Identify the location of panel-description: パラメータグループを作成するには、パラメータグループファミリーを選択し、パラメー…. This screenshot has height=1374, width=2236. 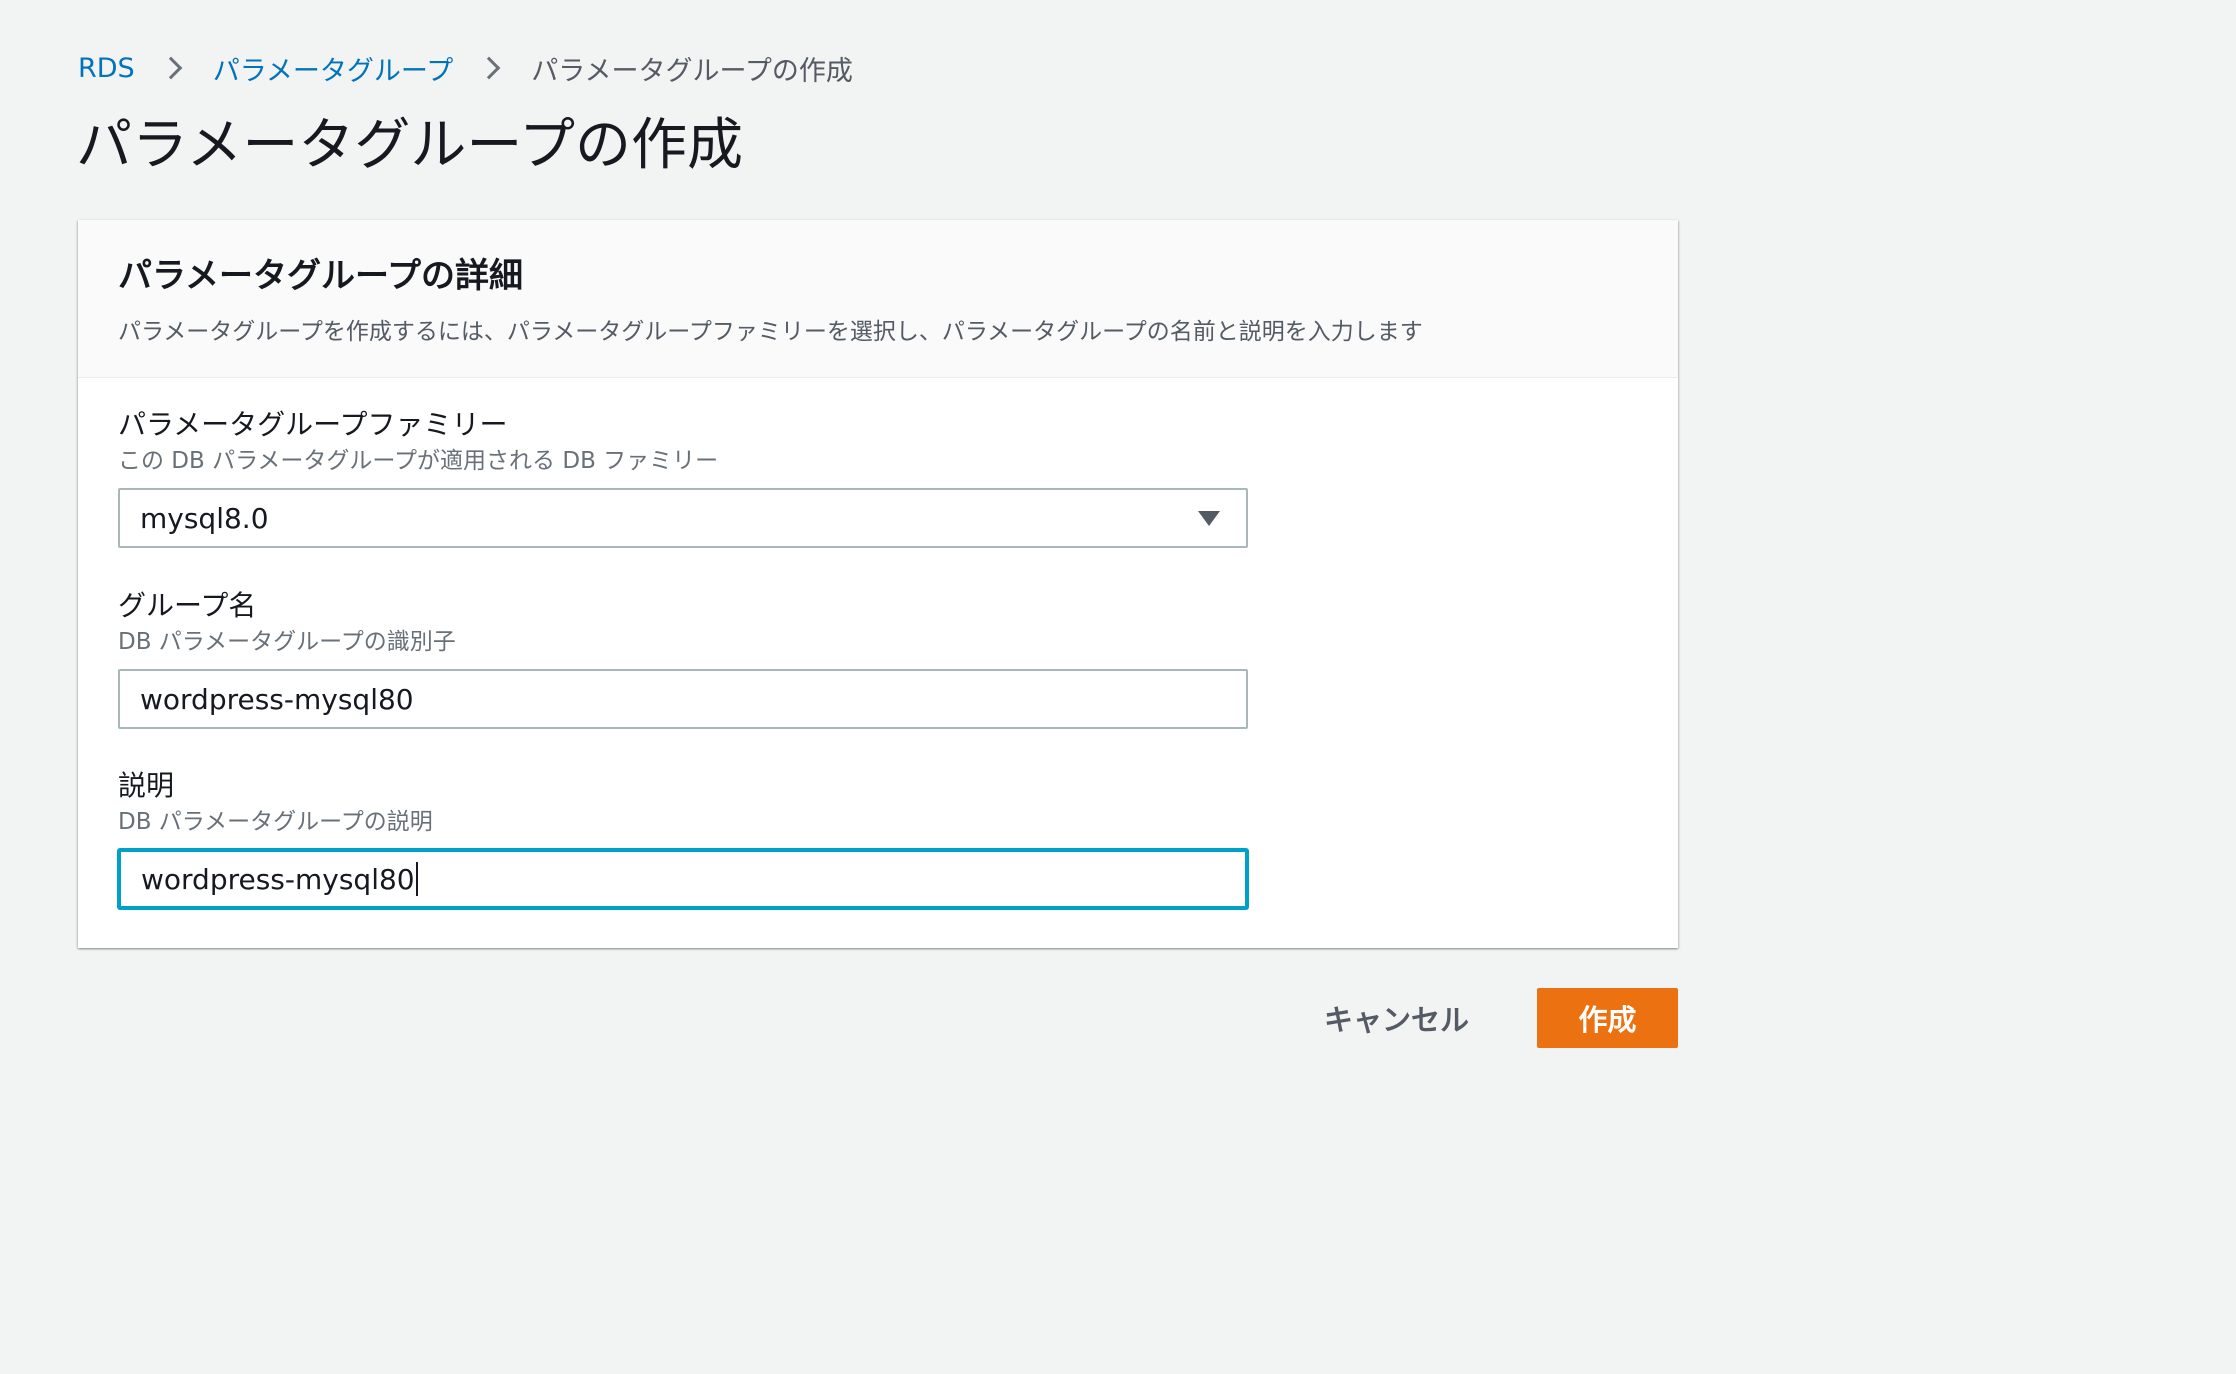
(770, 332).